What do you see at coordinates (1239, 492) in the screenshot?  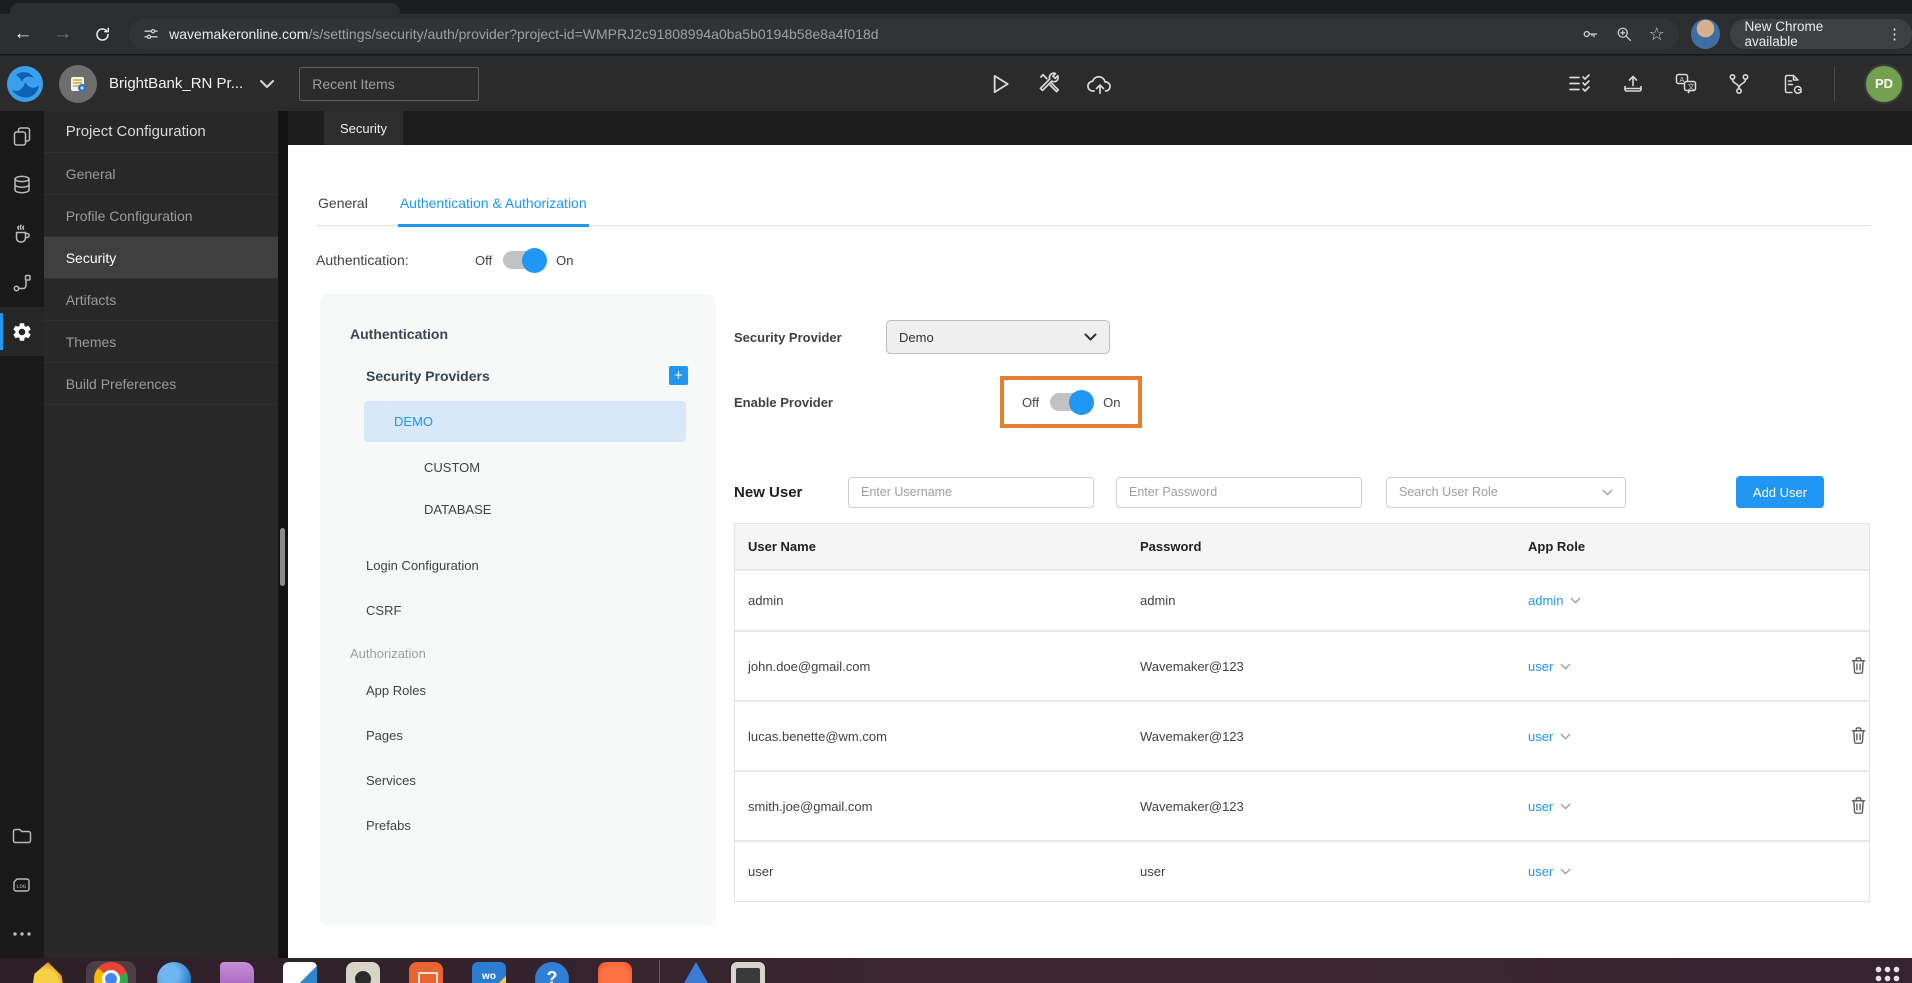 I see `password-input` at bounding box center [1239, 492].